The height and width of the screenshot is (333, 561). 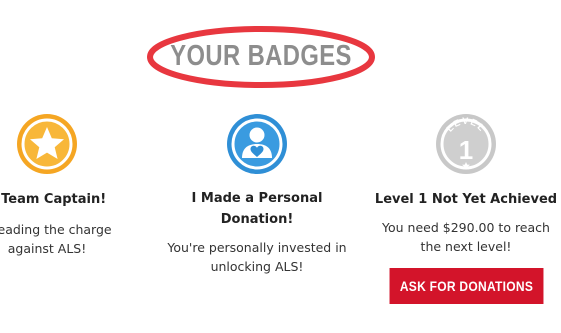 I want to click on badge-description-line: You need $290.00 to reach, so click(x=466, y=227).